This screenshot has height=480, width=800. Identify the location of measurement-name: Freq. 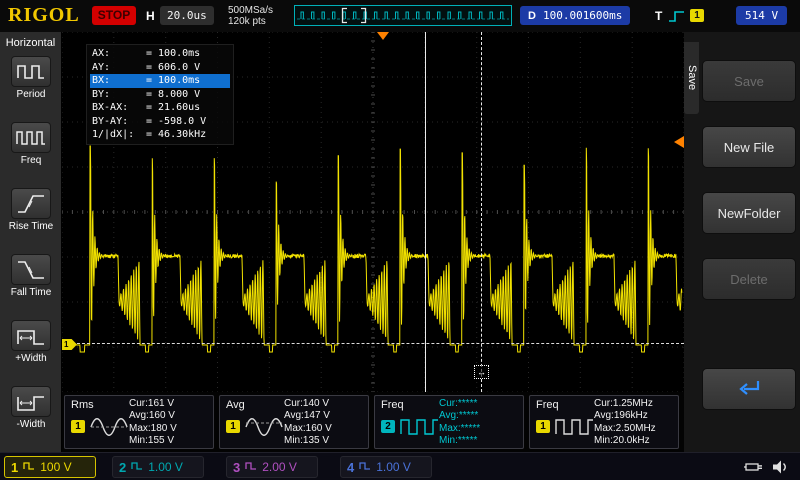
(547, 405).